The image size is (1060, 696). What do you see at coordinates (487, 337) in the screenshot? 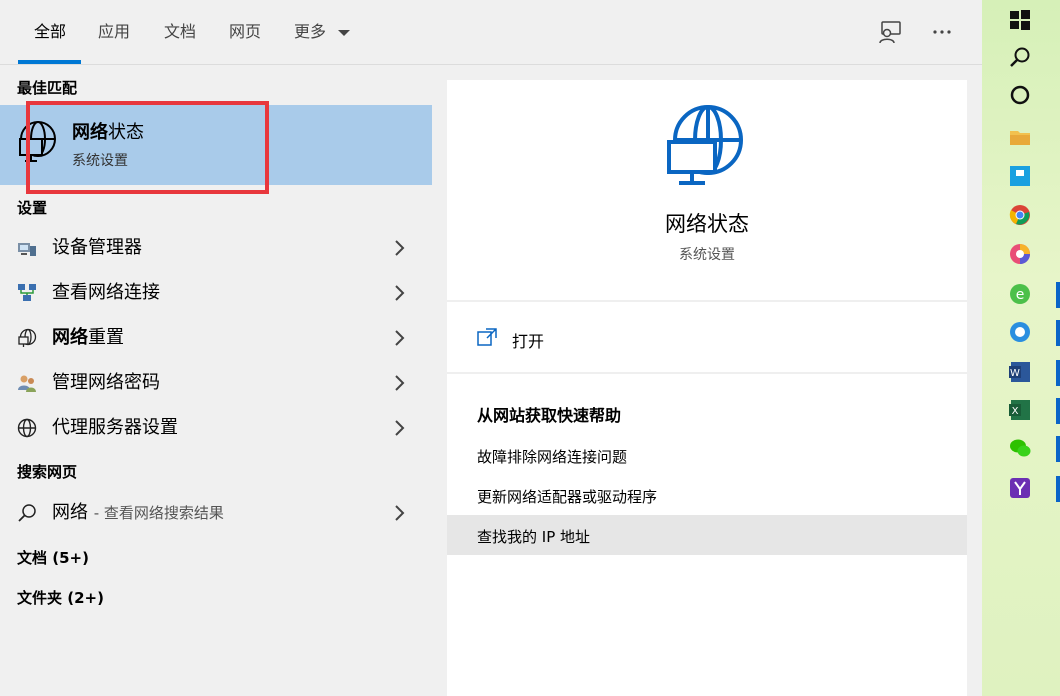
I see `open-icon` at bounding box center [487, 337].